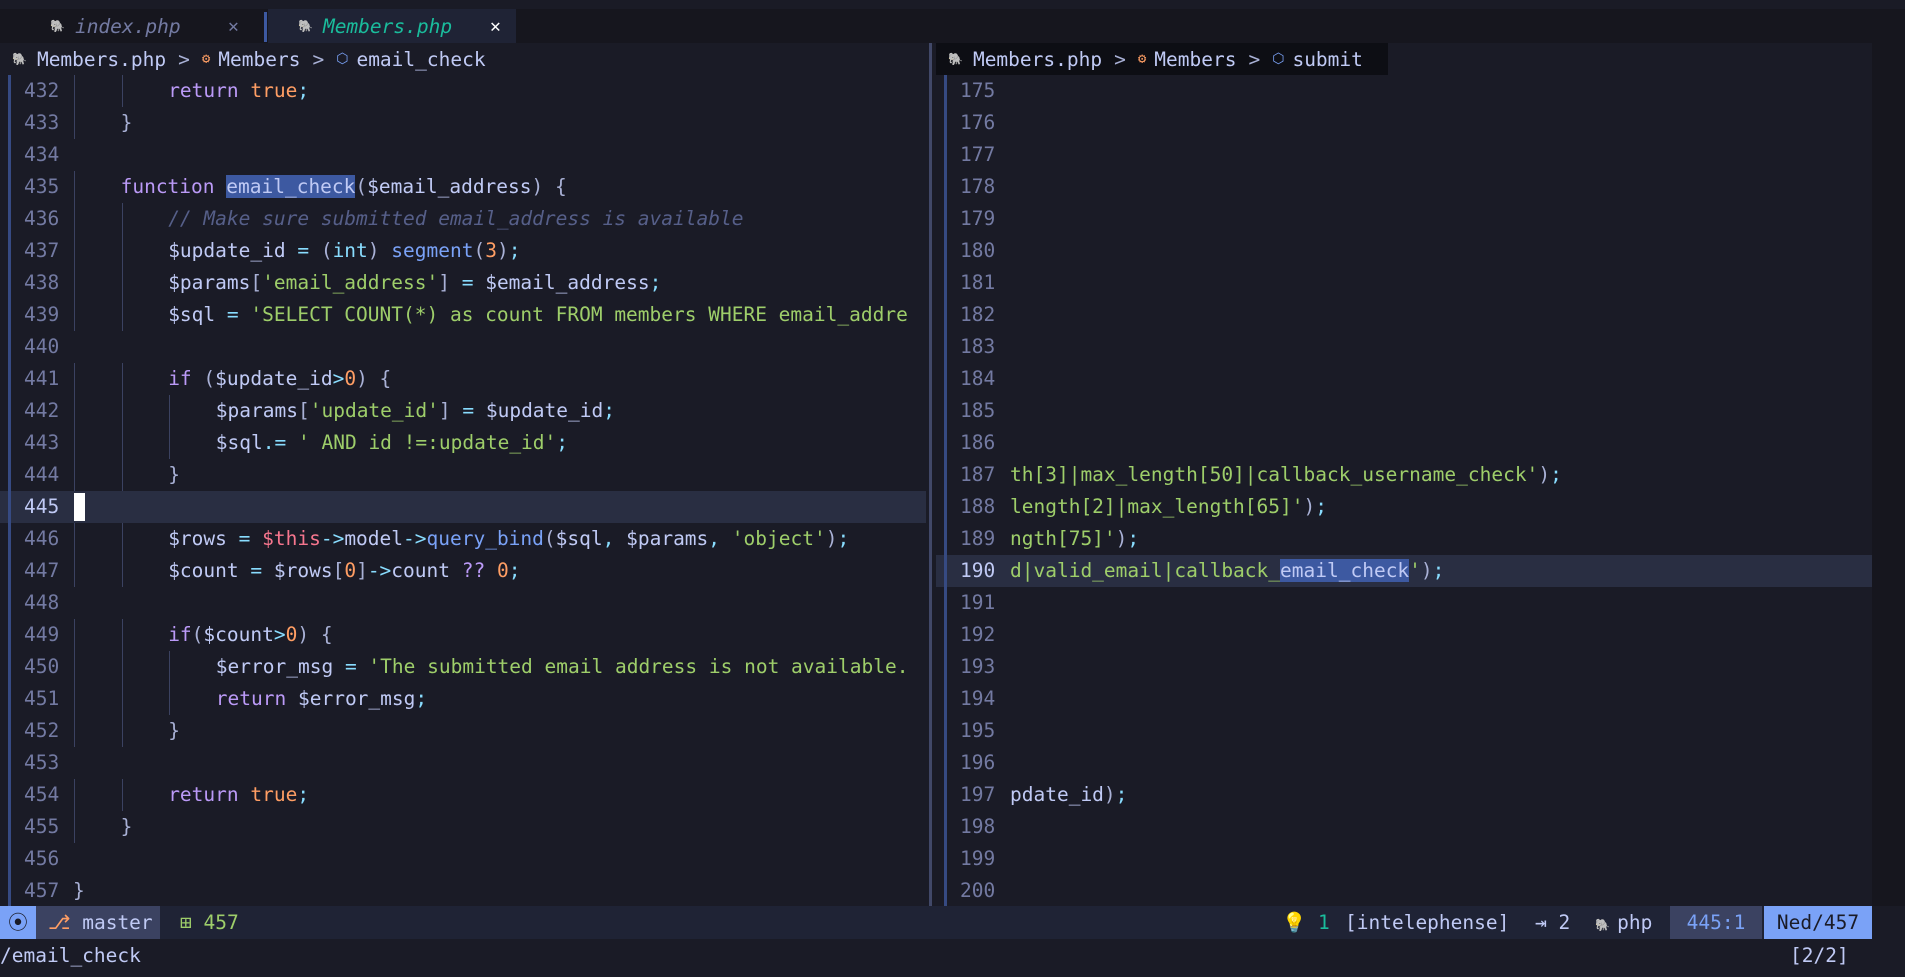 The image size is (1905, 977). Describe the element at coordinates (463, 827) in the screenshot. I see `code-line: 455}` at that location.